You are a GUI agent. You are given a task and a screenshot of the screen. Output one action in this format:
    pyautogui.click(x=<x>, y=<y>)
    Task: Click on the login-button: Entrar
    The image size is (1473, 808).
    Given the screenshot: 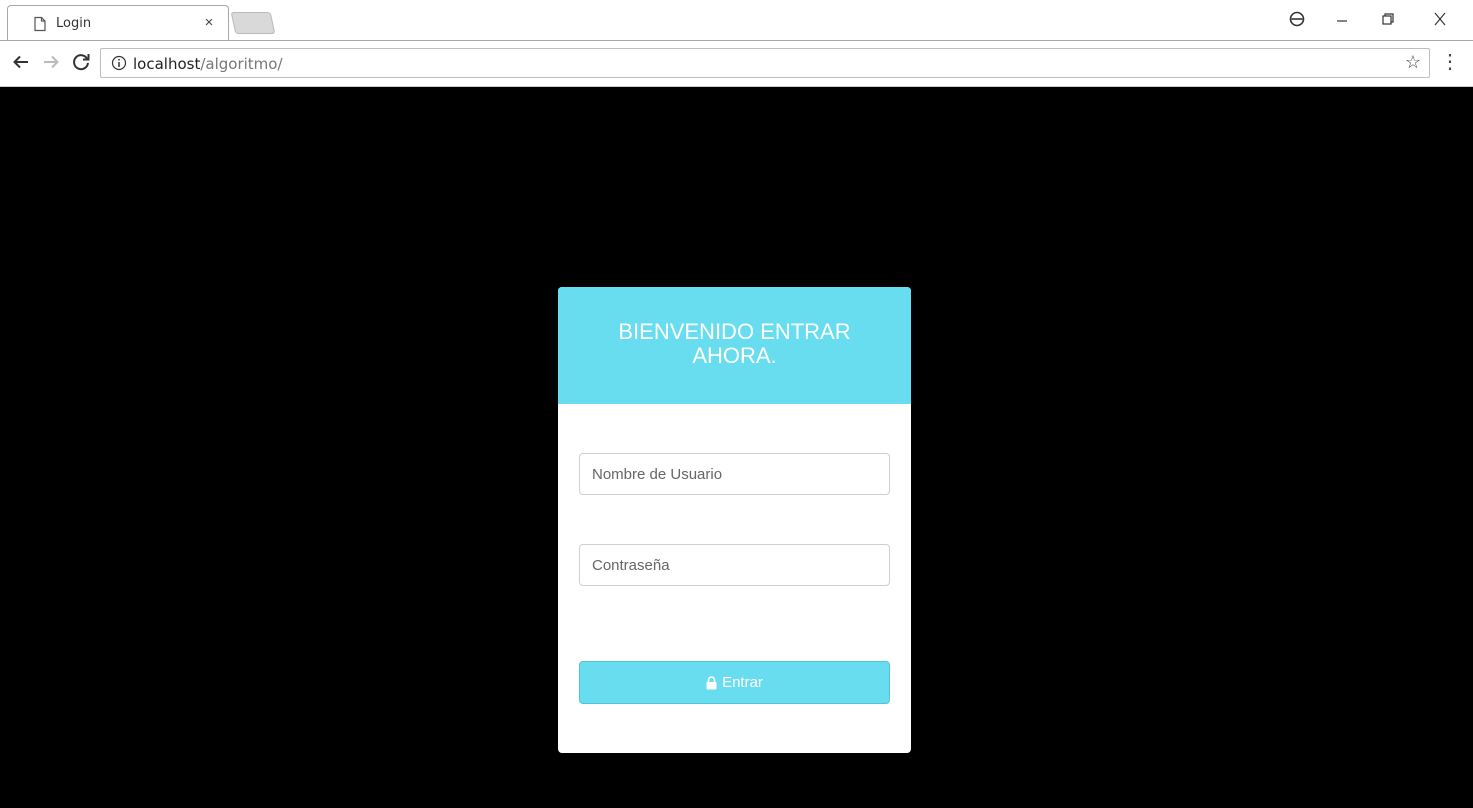 What is the action you would take?
    pyautogui.click(x=734, y=682)
    